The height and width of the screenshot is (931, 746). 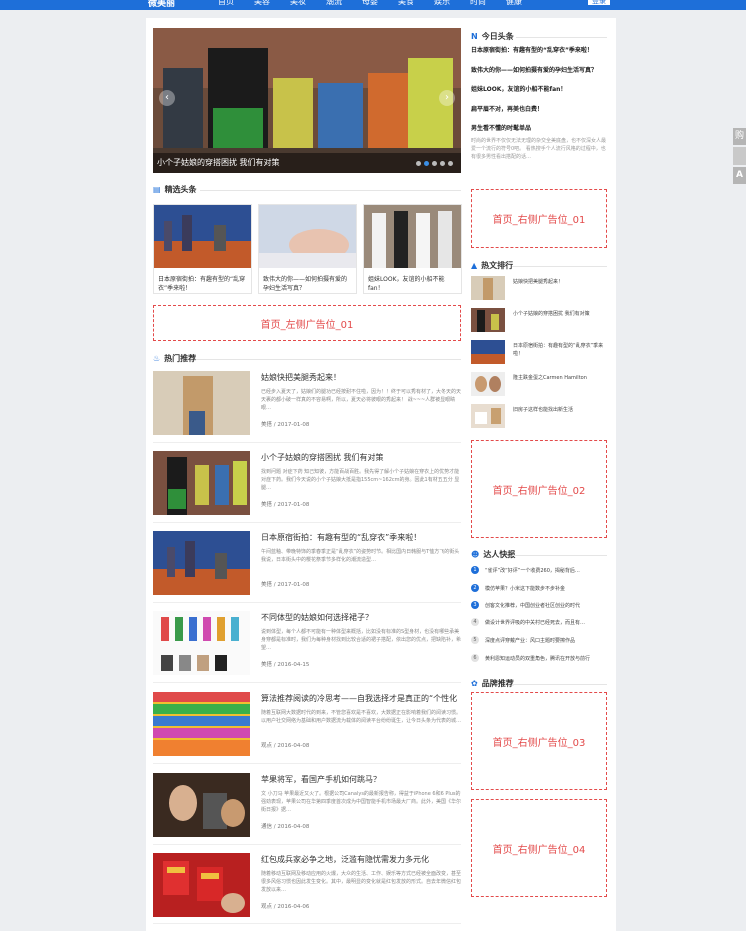 What do you see at coordinates (539, 741) in the screenshot?
I see `ad-slot-right-03: 首页_右侧广告位_03` at bounding box center [539, 741].